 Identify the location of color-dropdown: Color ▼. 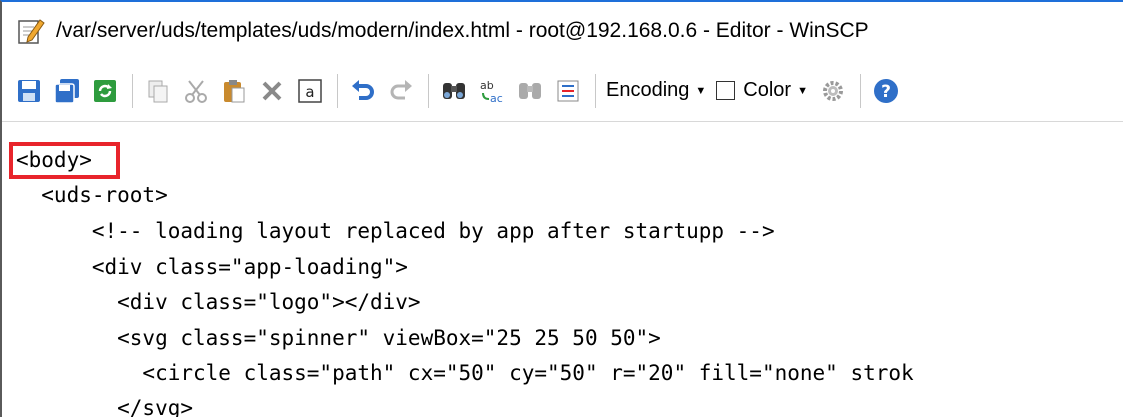
(762, 90).